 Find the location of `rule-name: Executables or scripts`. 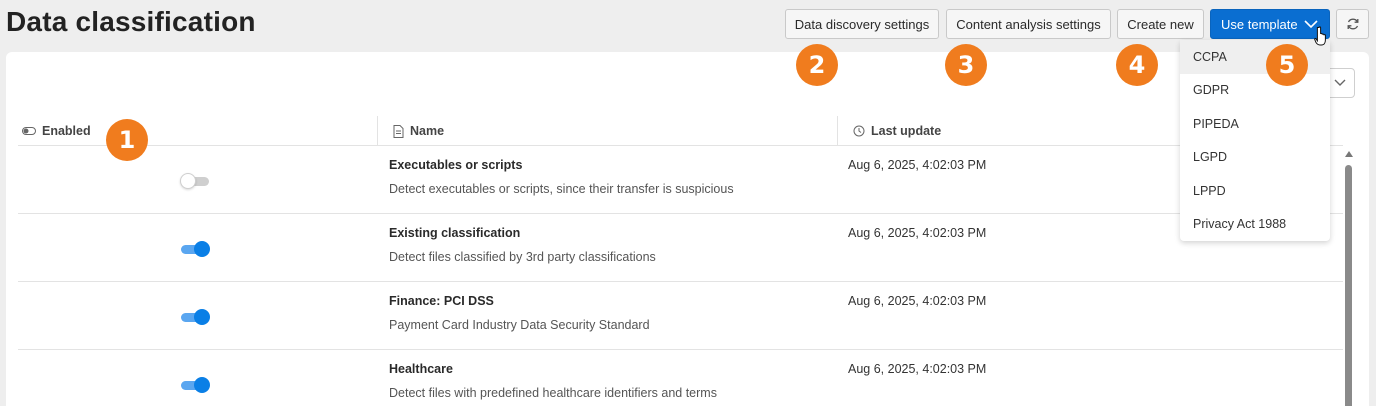

rule-name: Executables or scripts is located at coordinates (456, 165).